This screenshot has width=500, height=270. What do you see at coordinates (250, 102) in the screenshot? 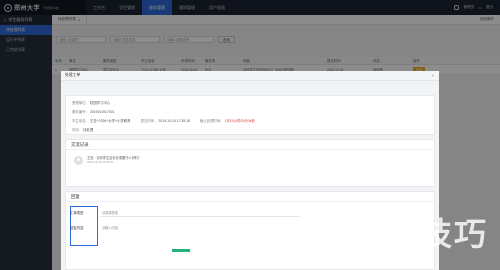
I see `unit-row: 受理单位： 校园学习中心` at bounding box center [250, 102].